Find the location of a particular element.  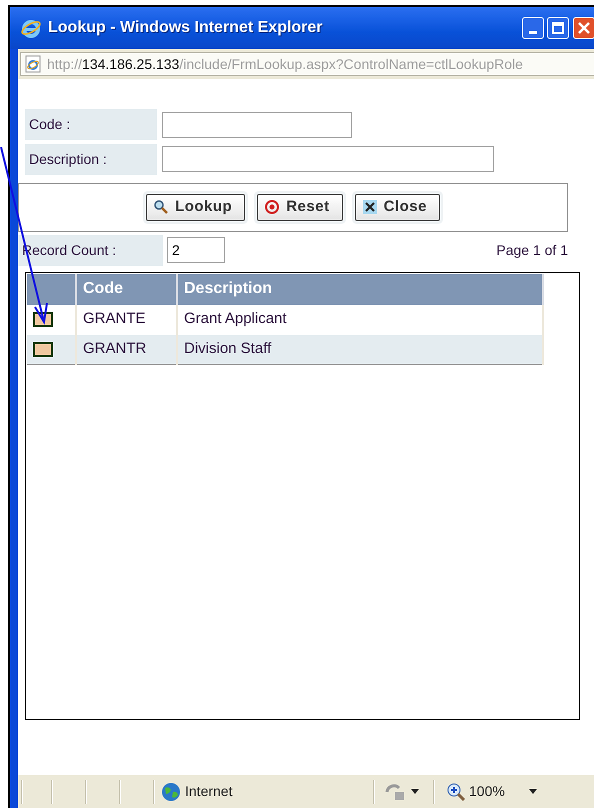

close-button is located at coordinates (583, 28).